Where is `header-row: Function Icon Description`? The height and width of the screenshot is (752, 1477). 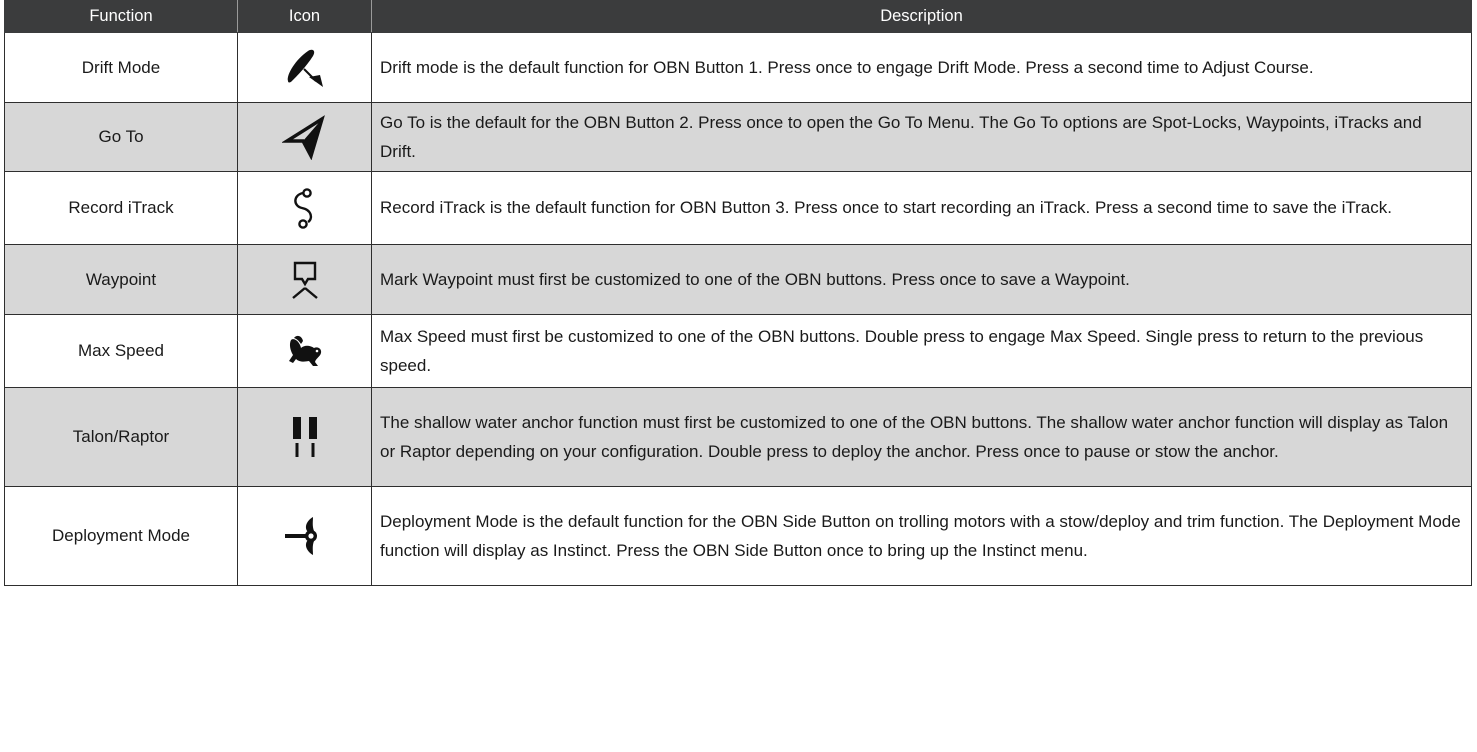
header-row: Function Icon Description is located at coordinates (738, 16).